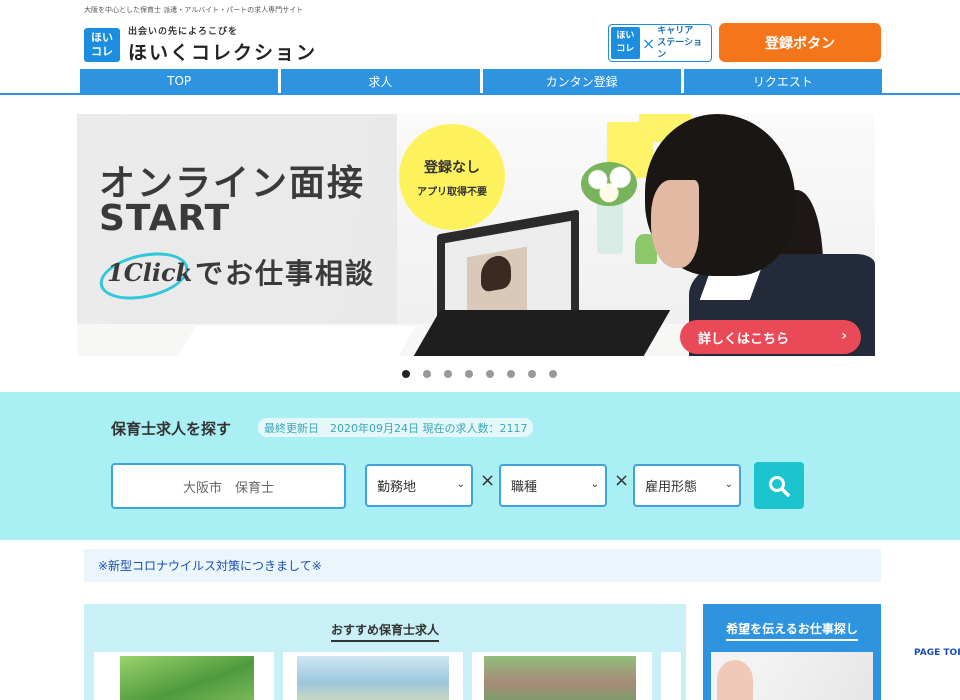  I want to click on banner-details-label: 詳しくはこちら, so click(744, 339).